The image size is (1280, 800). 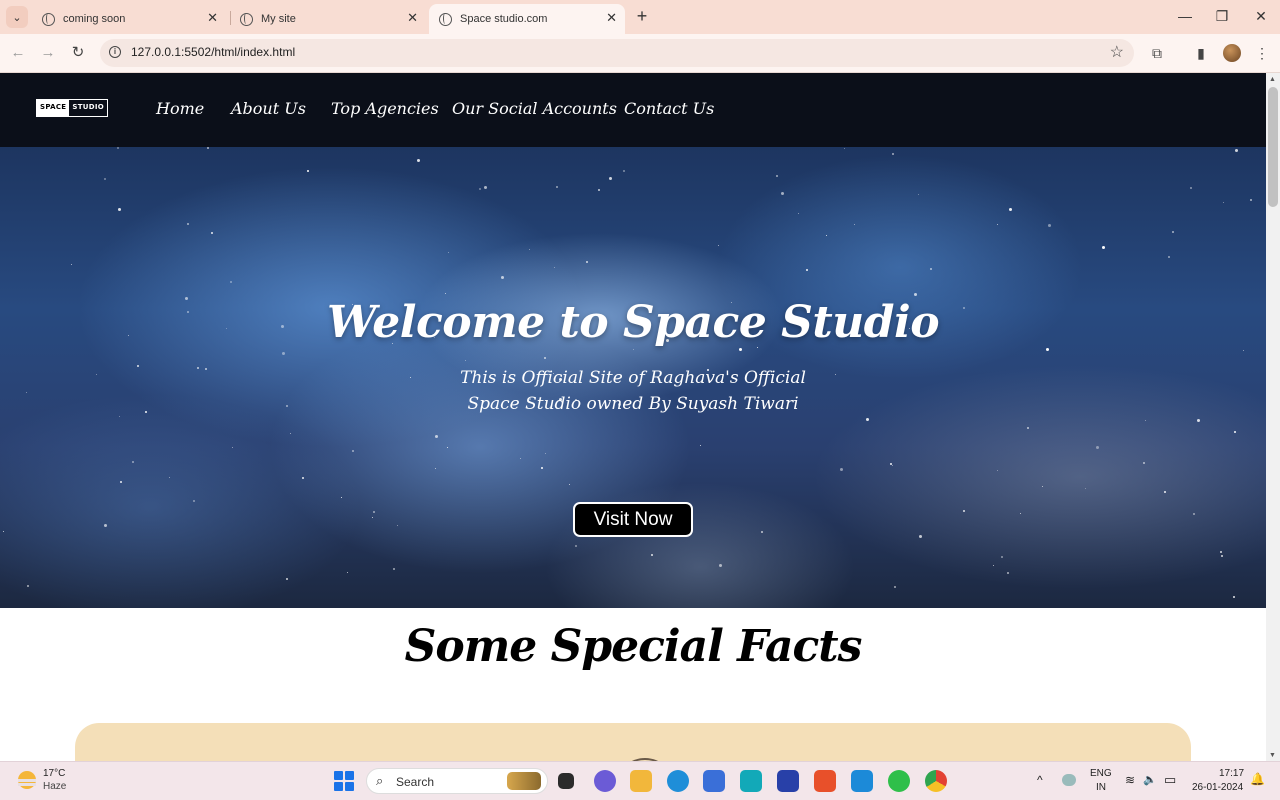 What do you see at coordinates (344, 781) in the screenshot?
I see `windows-start-icon` at bounding box center [344, 781].